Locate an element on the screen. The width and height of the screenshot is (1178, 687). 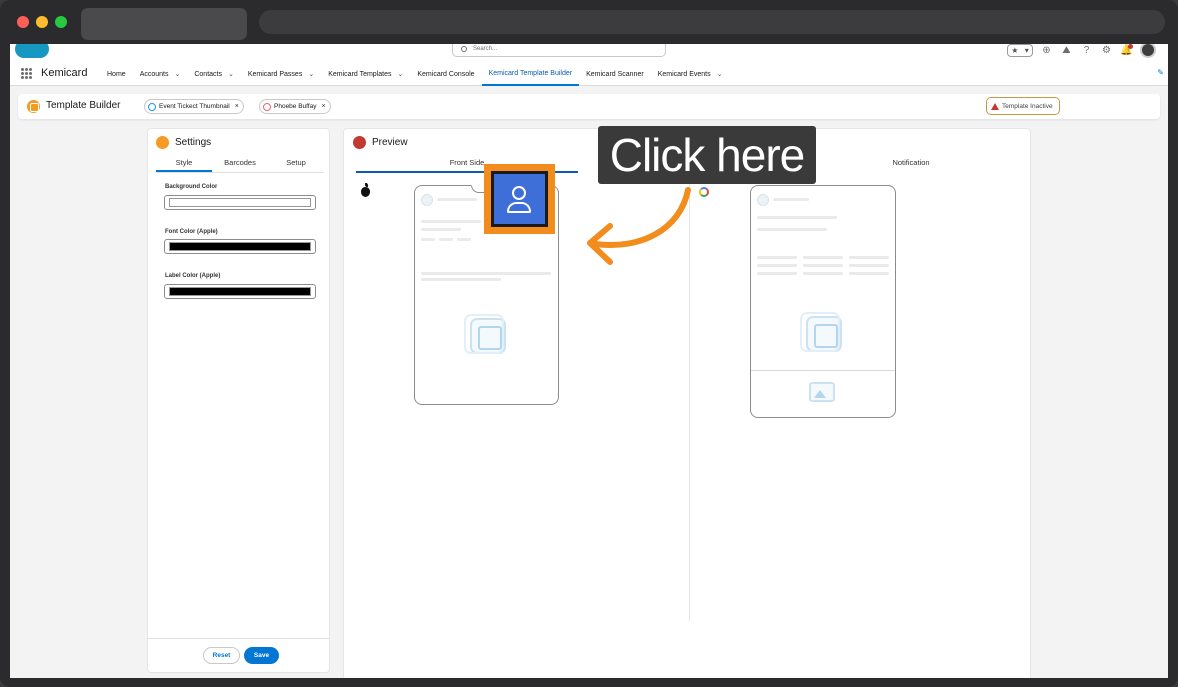
image-placeholder-icon is located at coordinates (822, 392).